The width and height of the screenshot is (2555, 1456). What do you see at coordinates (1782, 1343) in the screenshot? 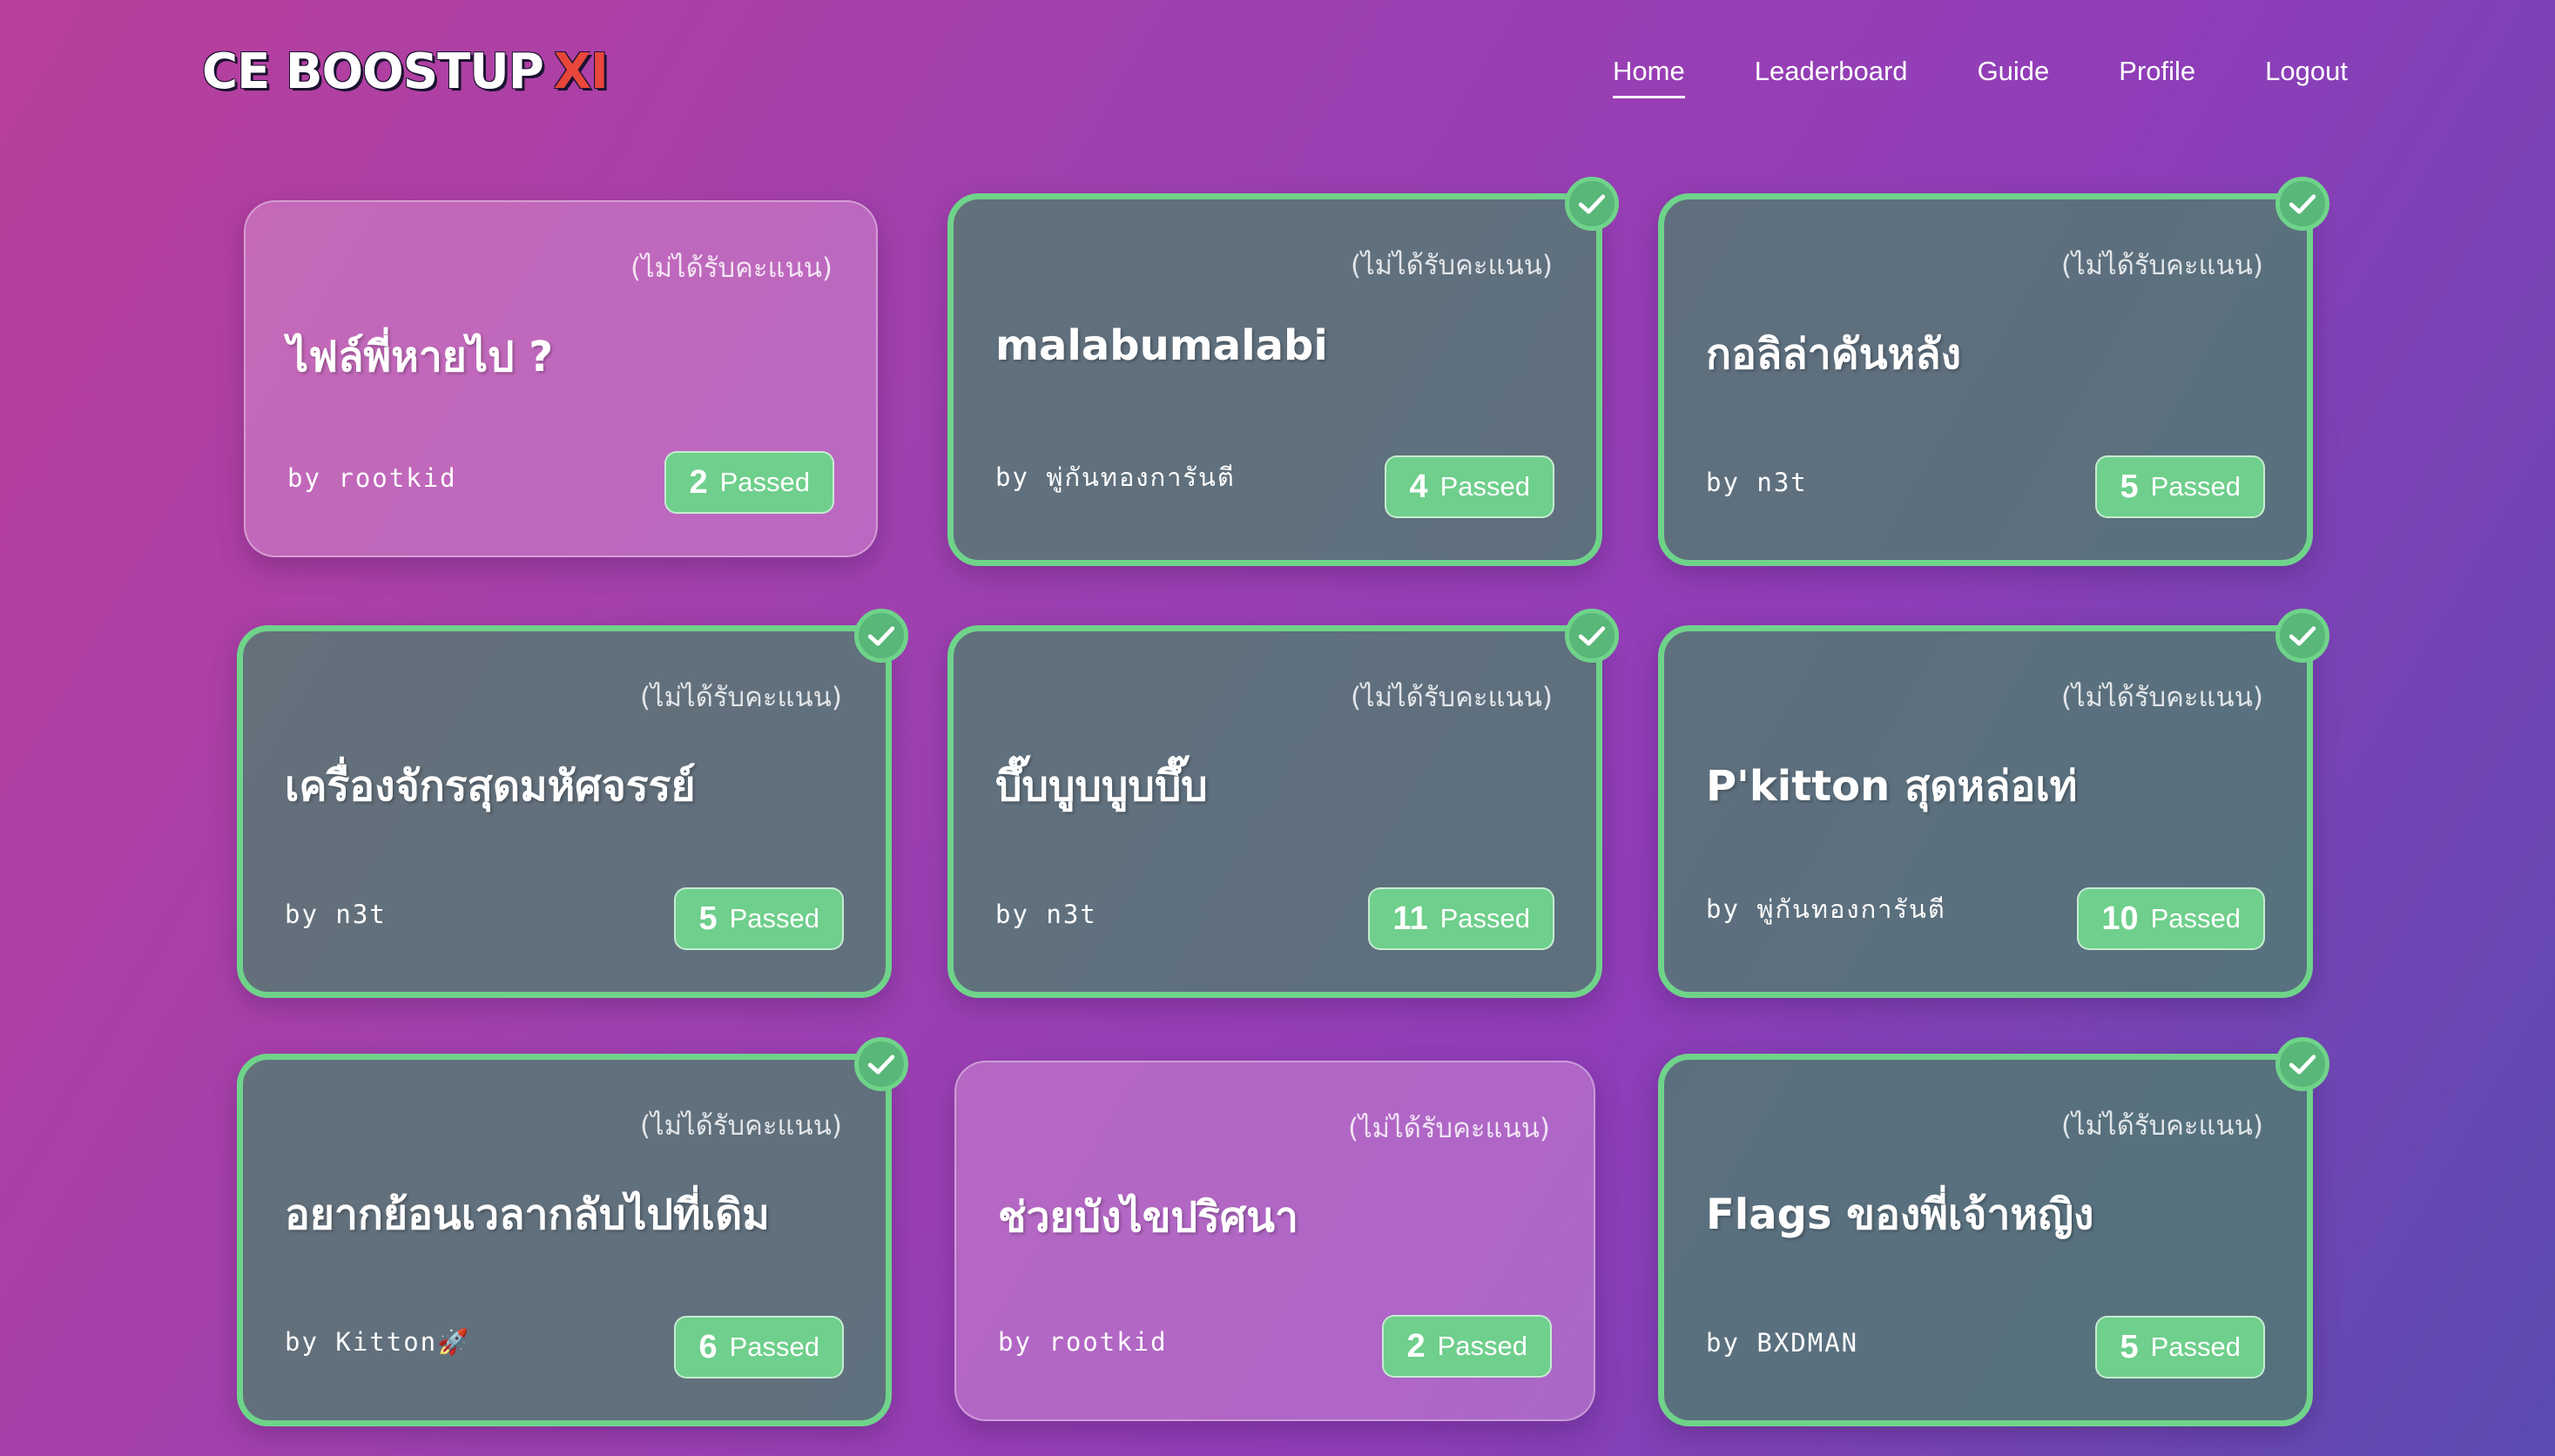
I see `challenge-author: by BXDMAN` at bounding box center [1782, 1343].